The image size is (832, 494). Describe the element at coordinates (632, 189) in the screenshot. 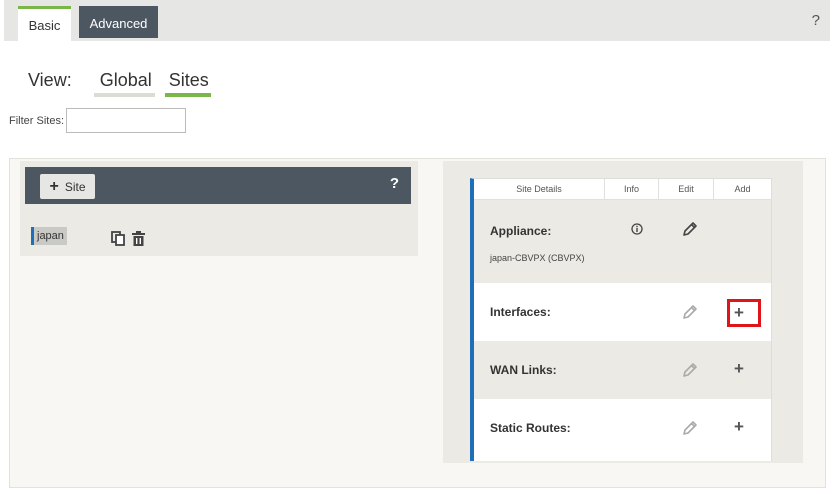

I see `header-info: Info` at that location.